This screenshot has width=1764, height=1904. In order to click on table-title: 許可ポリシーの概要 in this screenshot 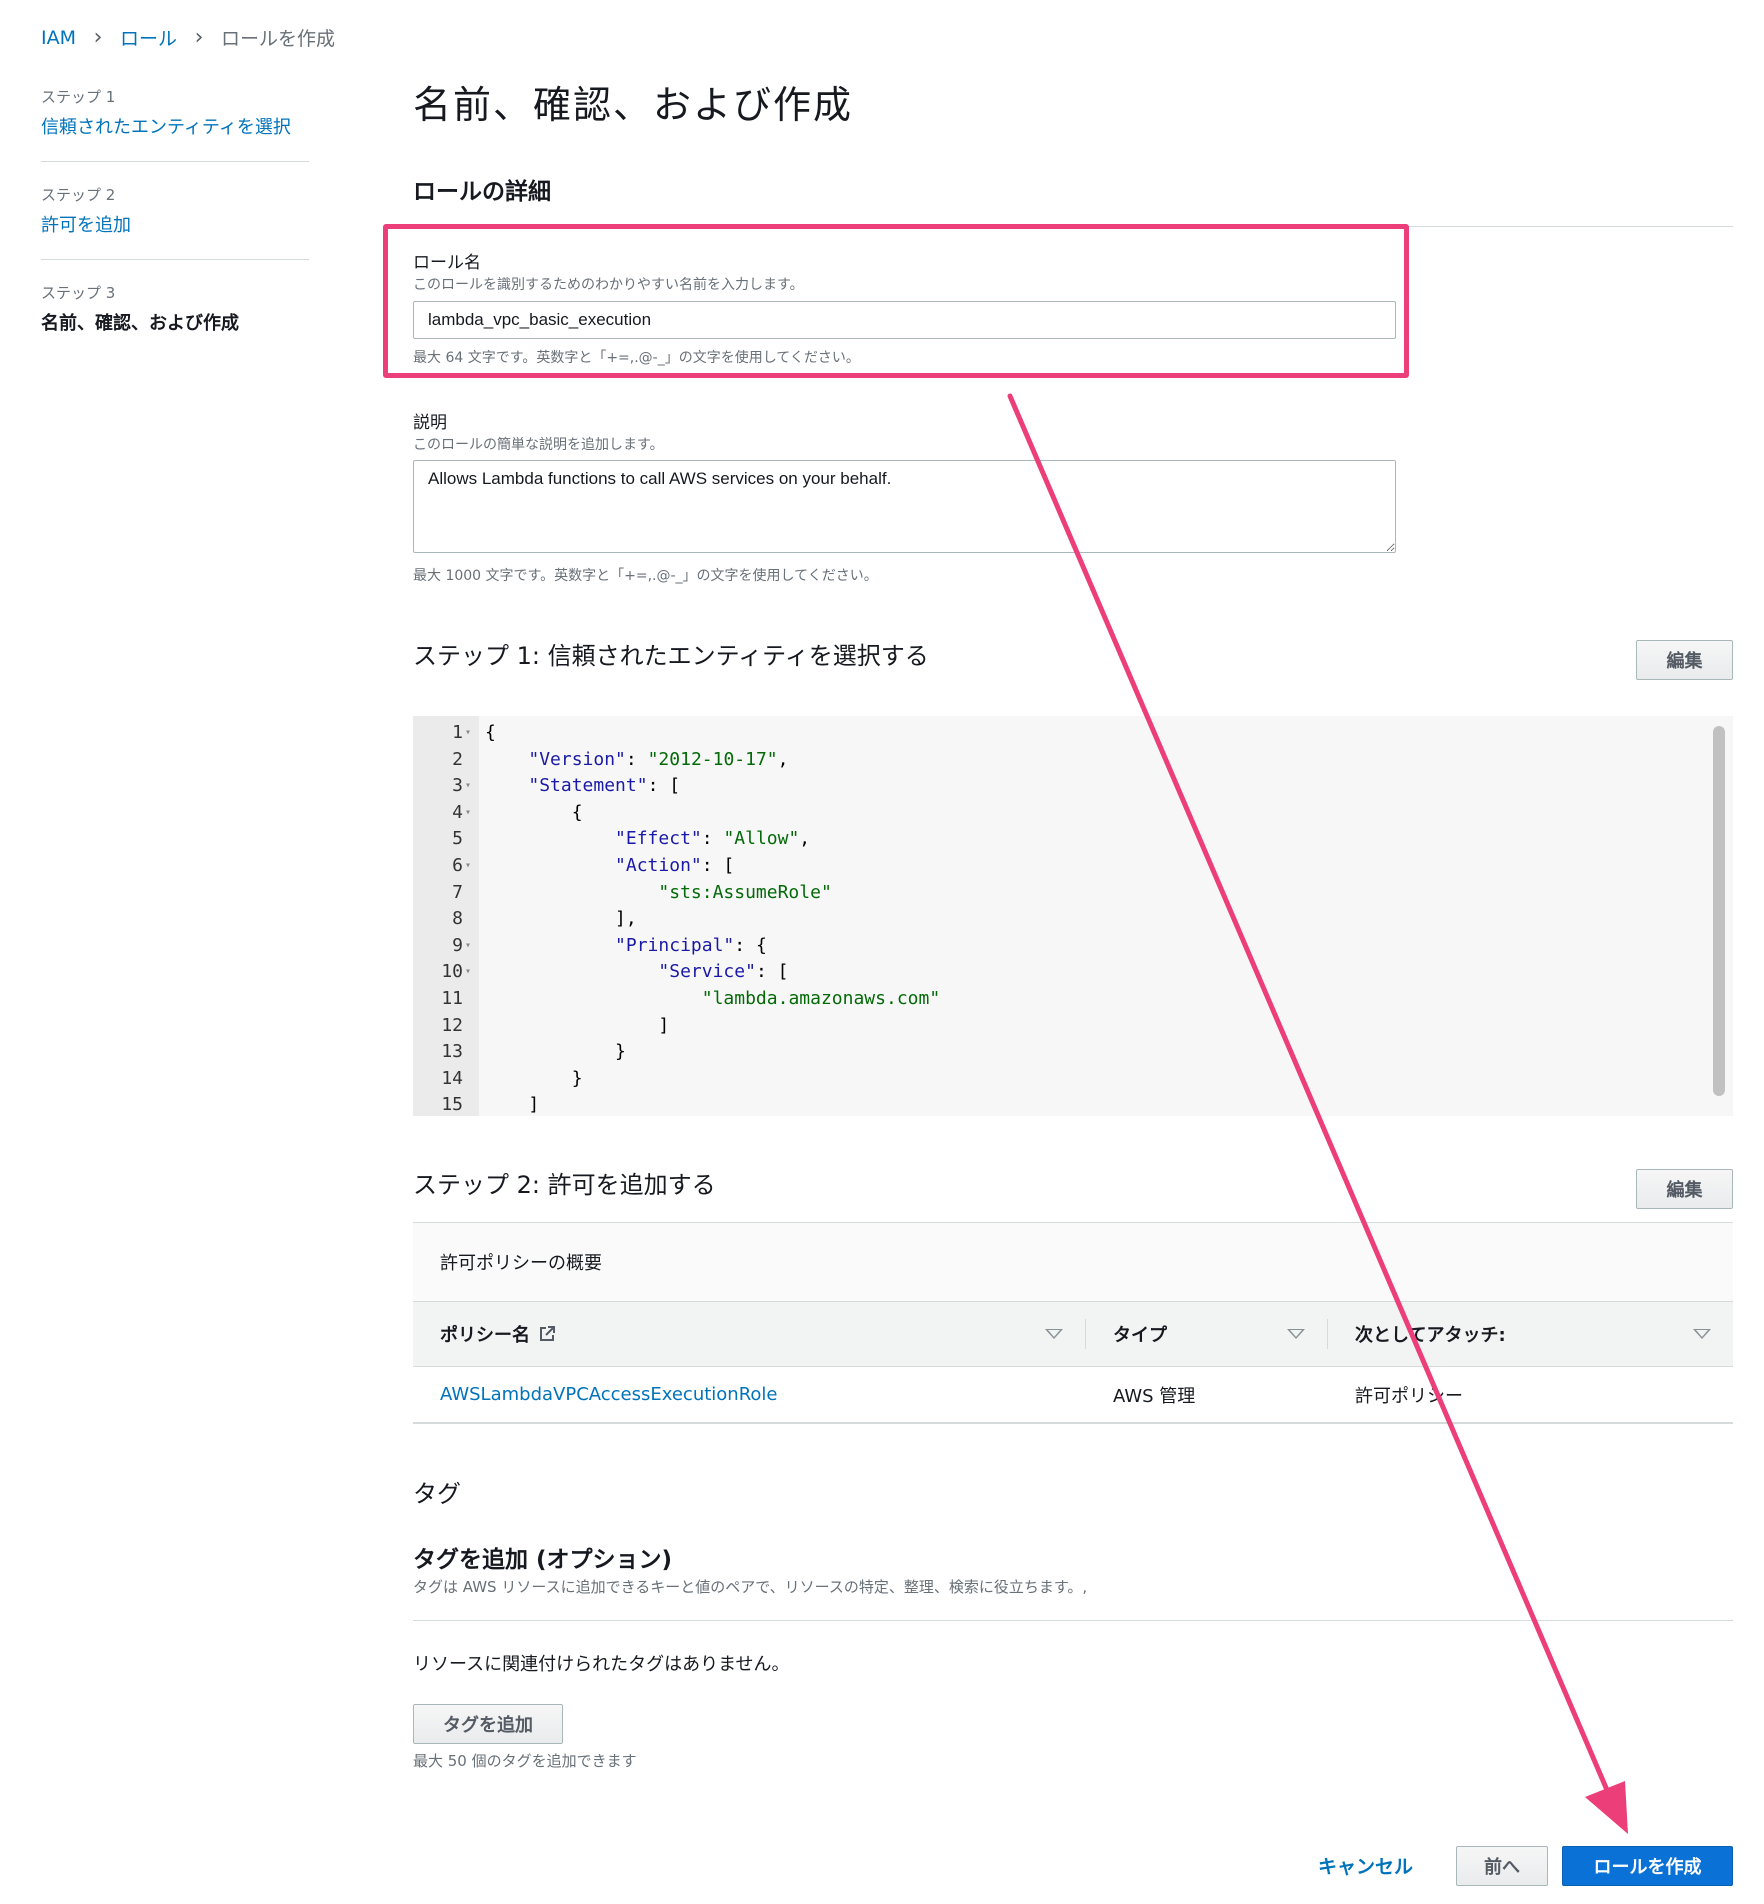, I will do `click(1073, 1261)`.